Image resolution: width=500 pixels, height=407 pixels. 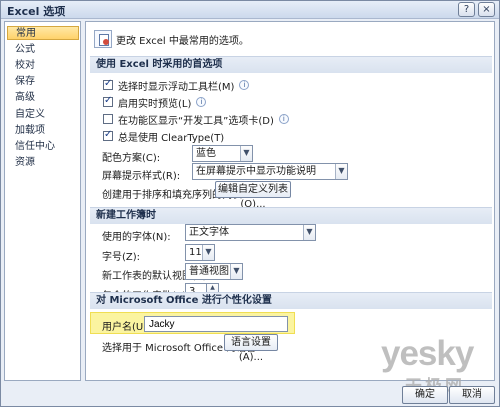 What do you see at coordinates (212, 287) in the screenshot?
I see `chevron-up-icon: ▲` at bounding box center [212, 287].